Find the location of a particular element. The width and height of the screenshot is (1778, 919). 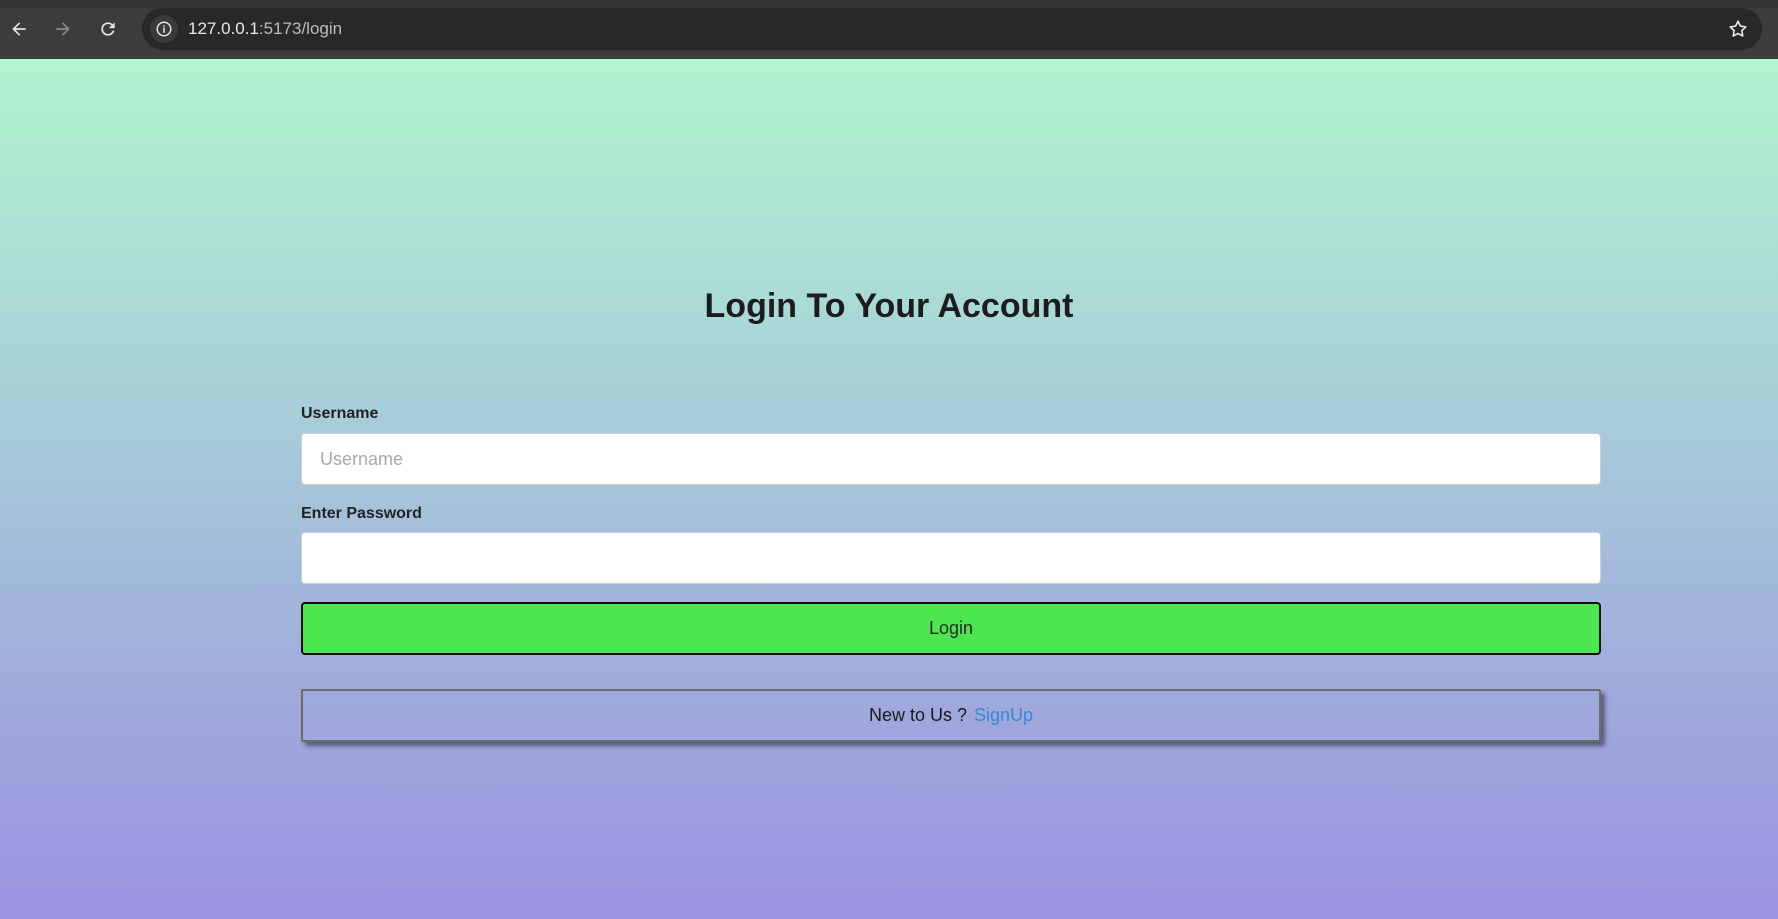

tab-strip-edge is located at coordinates (889, 4).